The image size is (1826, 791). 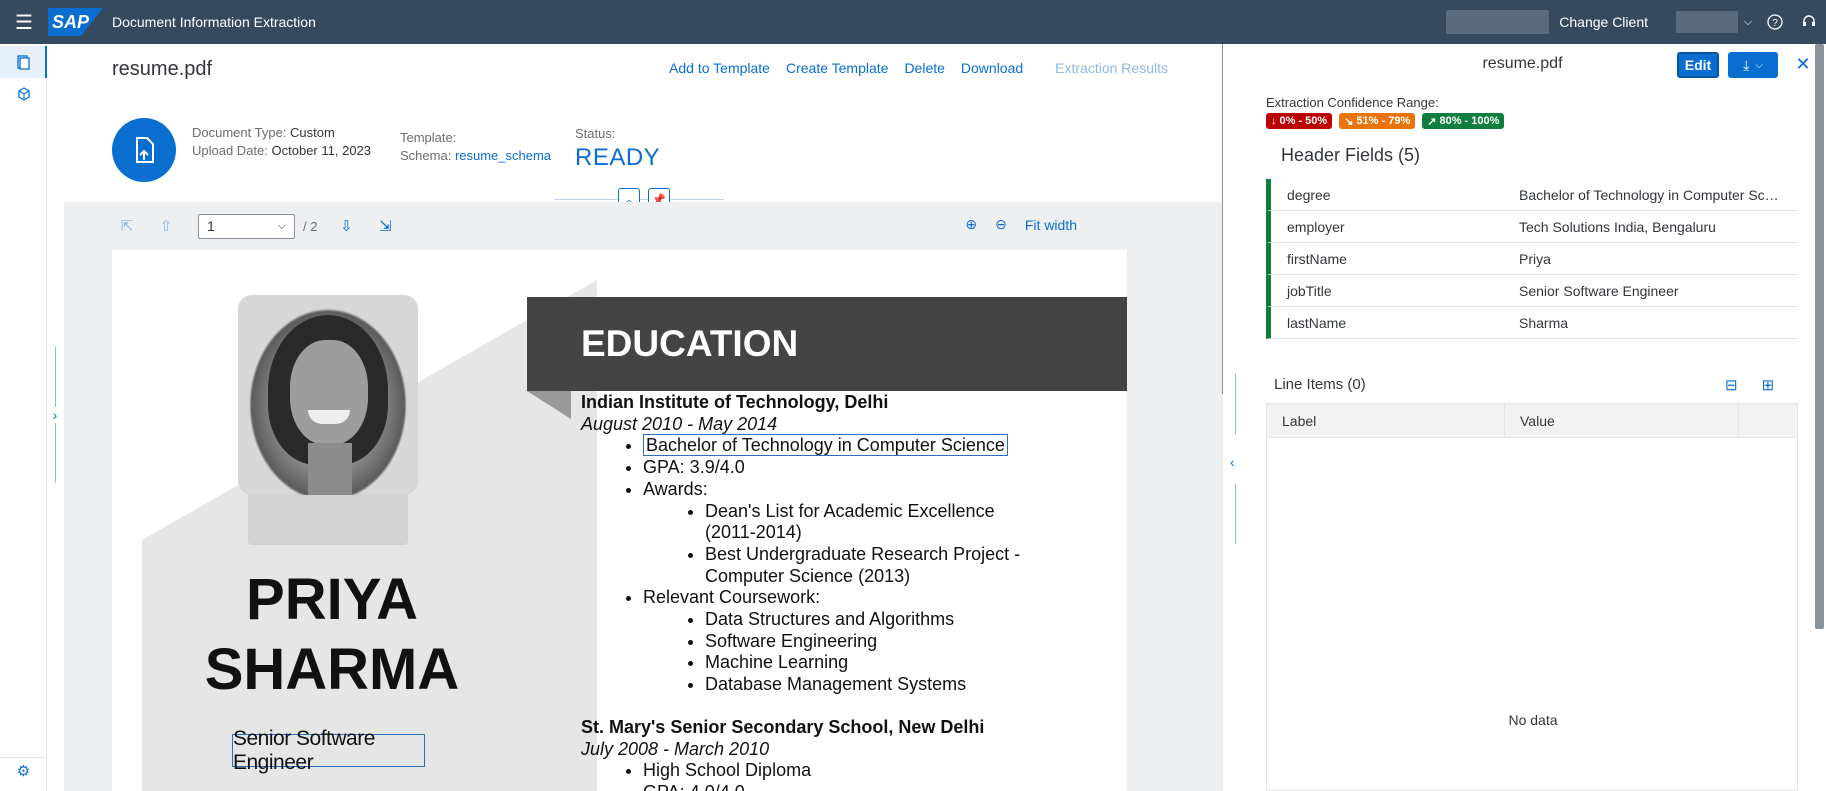 What do you see at coordinates (426, 155) in the screenshot?
I see `schema-label: Schema:` at bounding box center [426, 155].